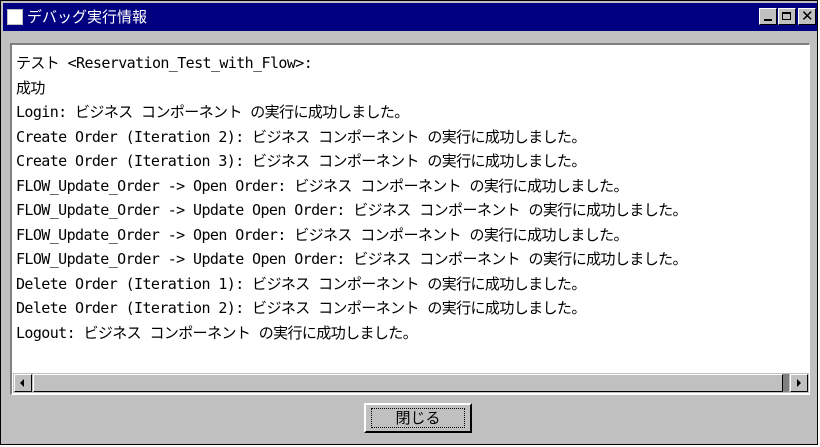 This screenshot has height=447, width=820. What do you see at coordinates (410, 17) in the screenshot?
I see `title-bar: デバッグ実行情報 ✕` at bounding box center [410, 17].